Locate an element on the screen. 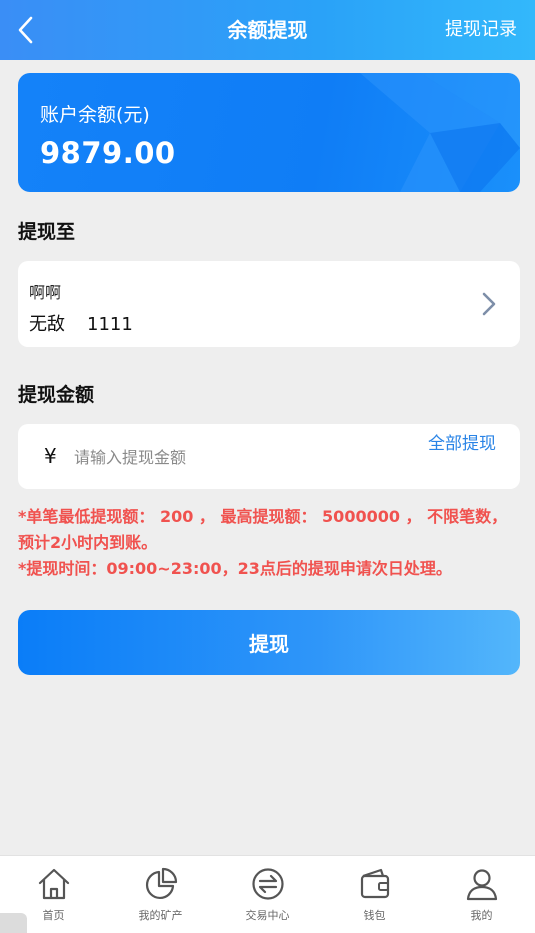  chevron-right-icon is located at coordinates (489, 304).